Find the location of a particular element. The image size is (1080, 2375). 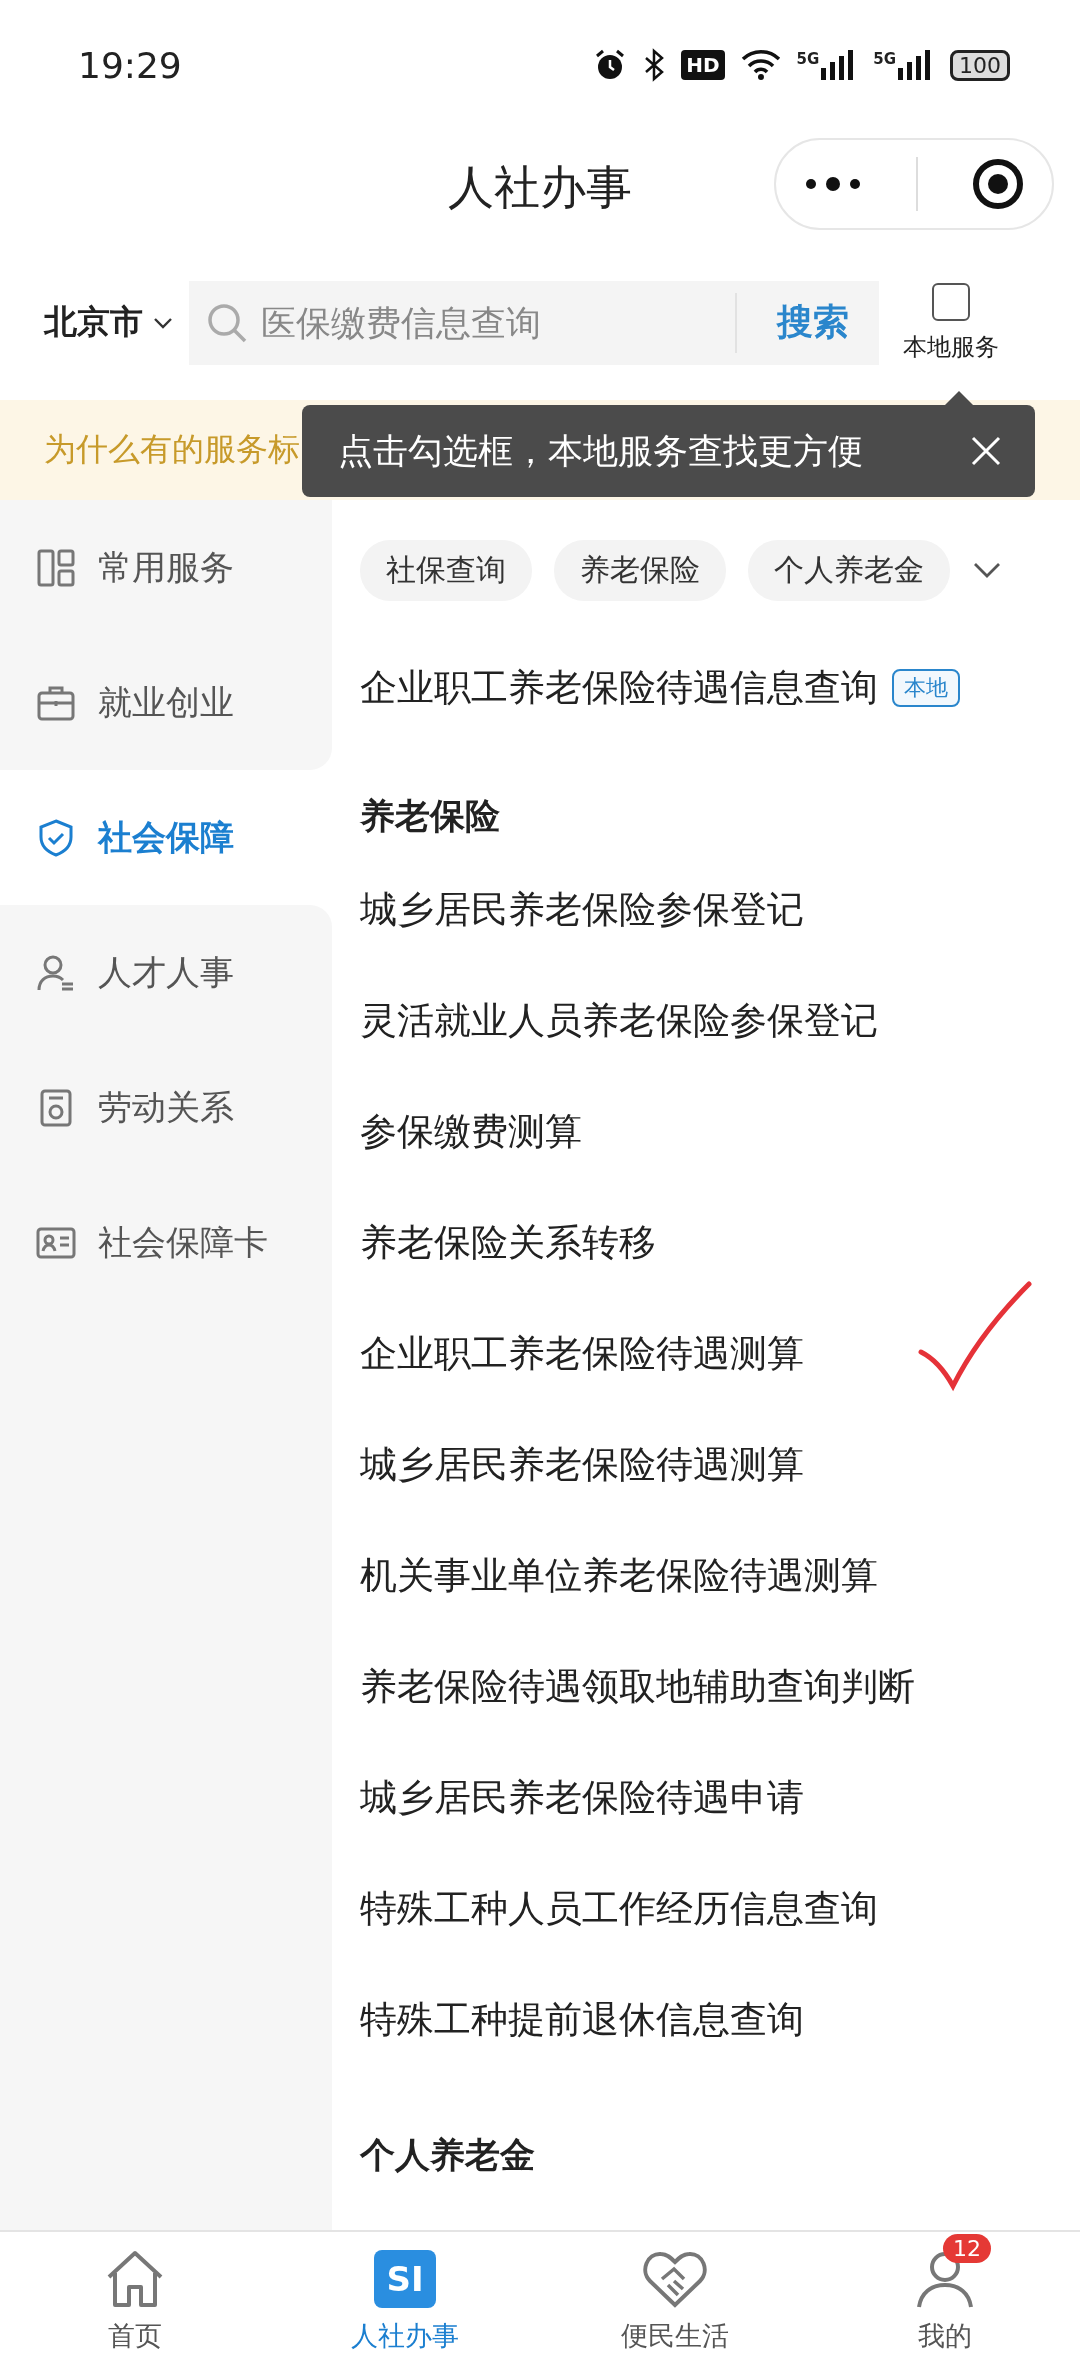

service-item: 养老保险待遇领取地辅助查询判断 is located at coordinates (637, 1686).